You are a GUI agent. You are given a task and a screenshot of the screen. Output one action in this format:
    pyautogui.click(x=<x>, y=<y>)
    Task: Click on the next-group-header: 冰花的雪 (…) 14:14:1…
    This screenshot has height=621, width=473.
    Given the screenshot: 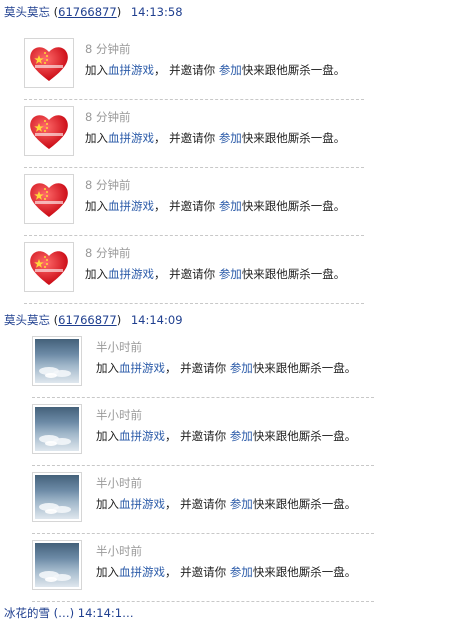 What is the action you would take?
    pyautogui.click(x=69, y=613)
    